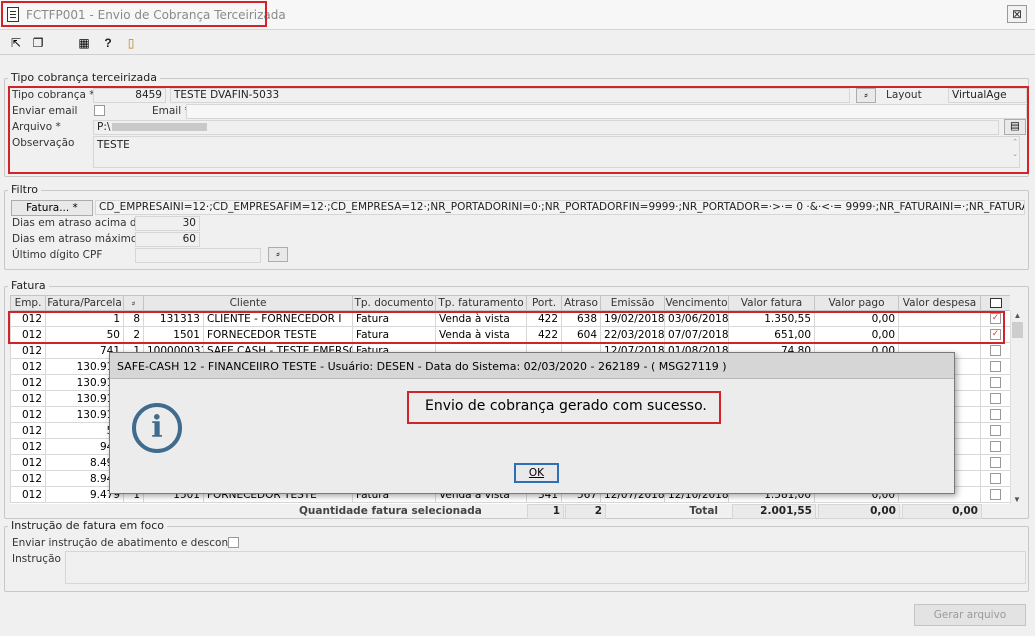 The width and height of the screenshot is (1035, 636). I want to click on ok-button: OK, so click(536, 473).